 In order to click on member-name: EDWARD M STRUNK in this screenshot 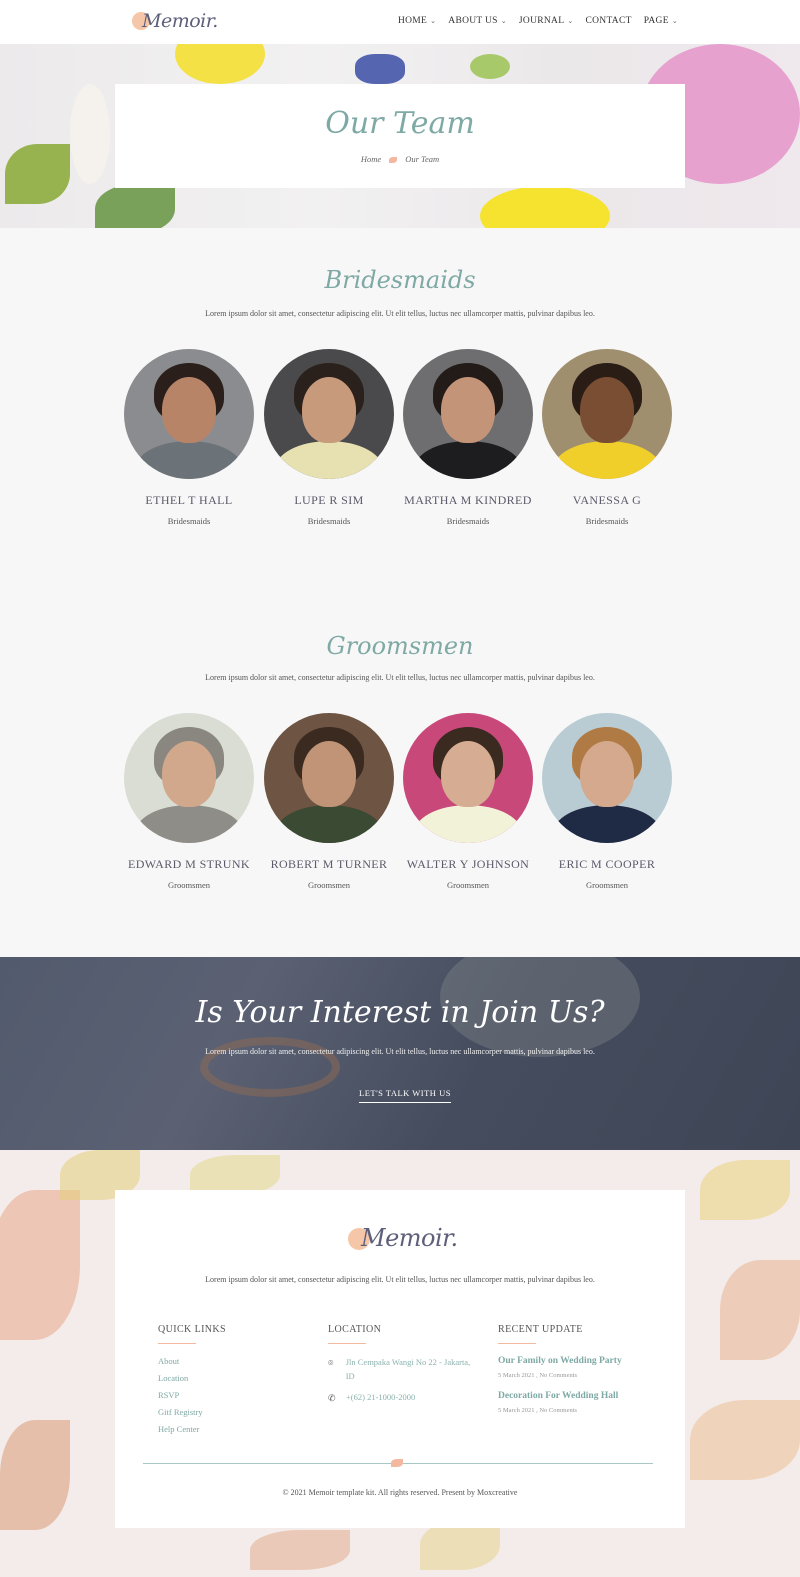, I will do `click(188, 864)`.